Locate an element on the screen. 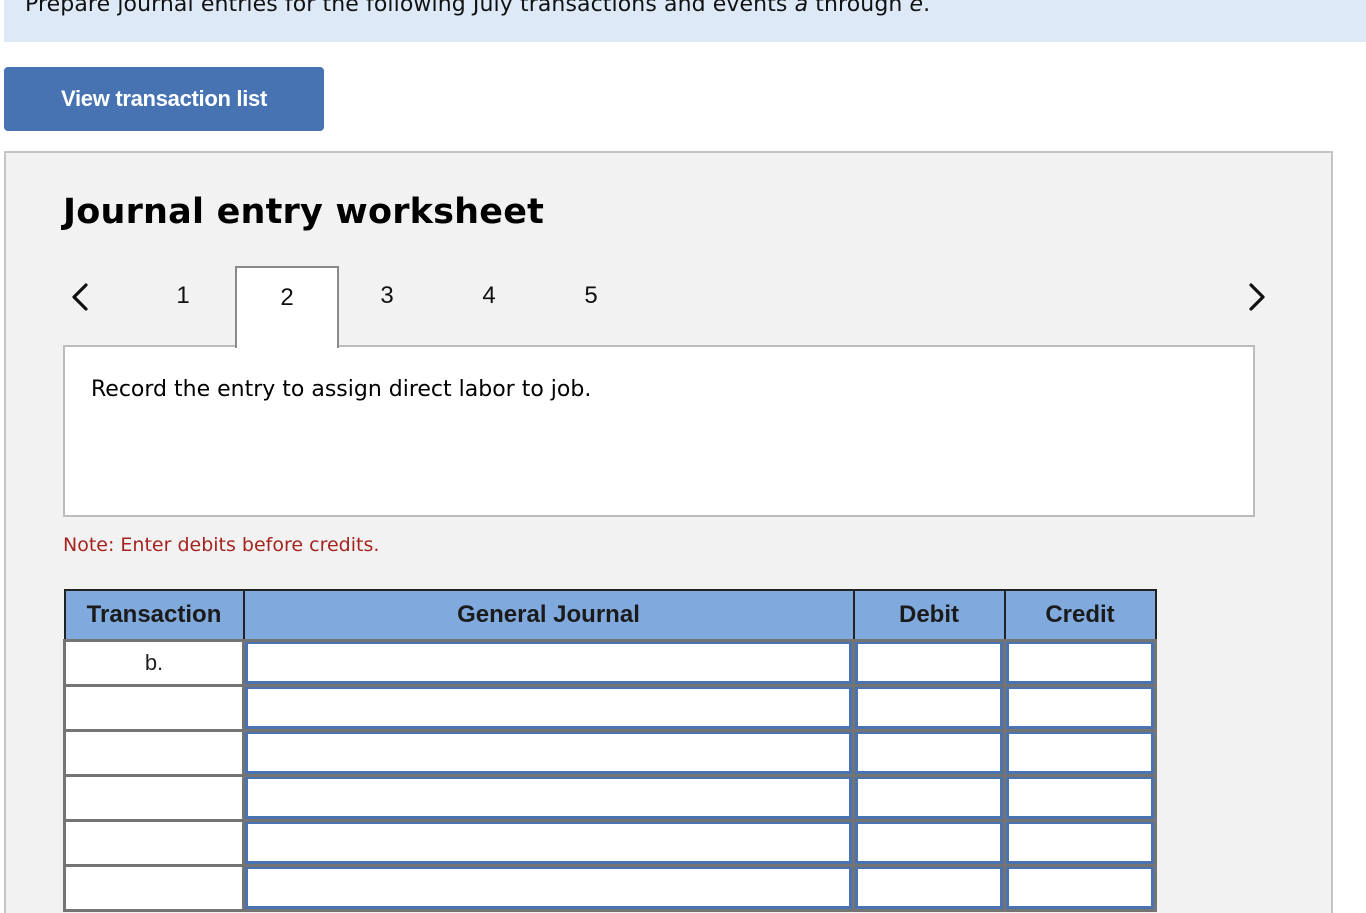 This screenshot has height=913, width=1366. chevron-right-icon is located at coordinates (1257, 297).